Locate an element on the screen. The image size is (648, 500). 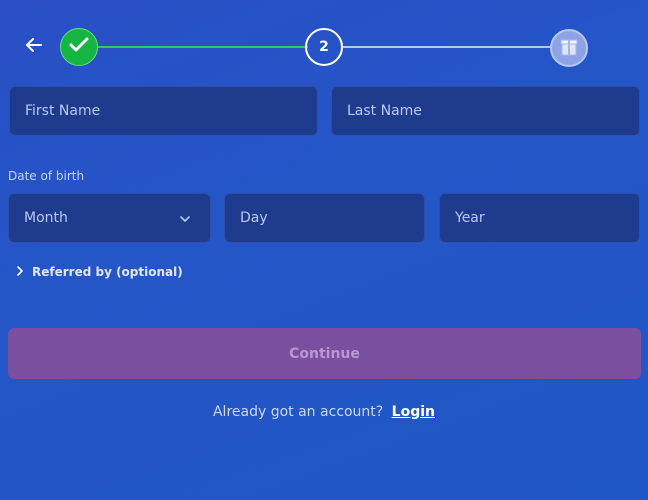
step-1-complete is located at coordinates (79, 47).